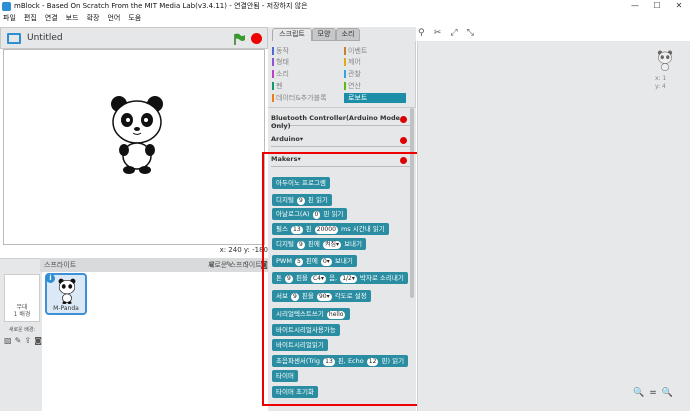 The width and height of the screenshot is (690, 411). I want to click on category-robots: 로보트, so click(375, 98).